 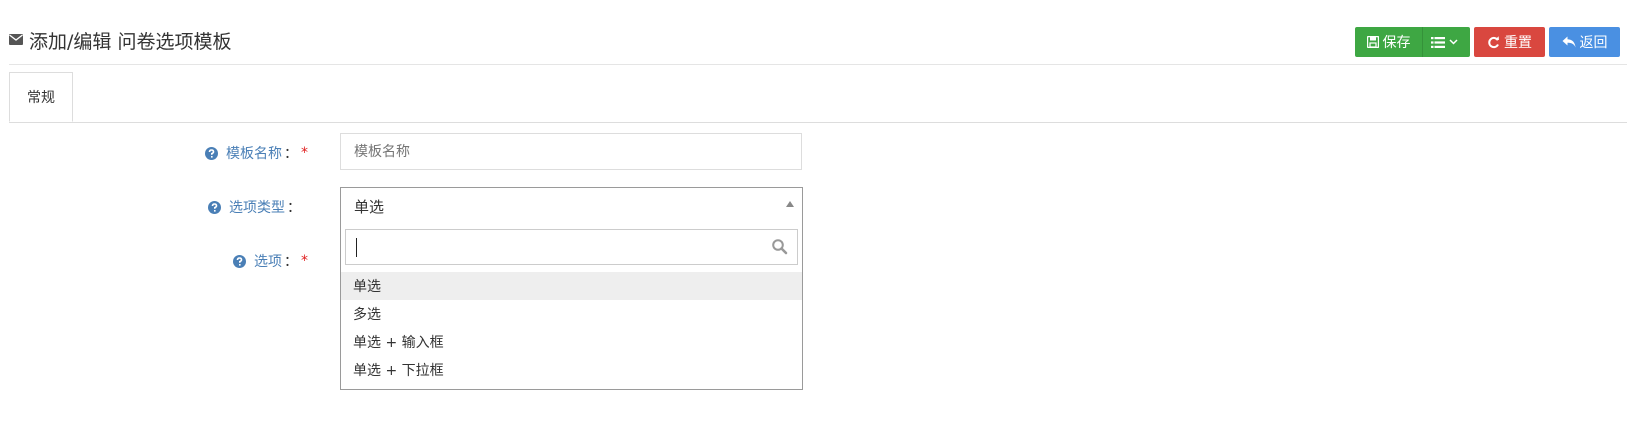 What do you see at coordinates (571, 247) in the screenshot?
I see `dropdown-search-input` at bounding box center [571, 247].